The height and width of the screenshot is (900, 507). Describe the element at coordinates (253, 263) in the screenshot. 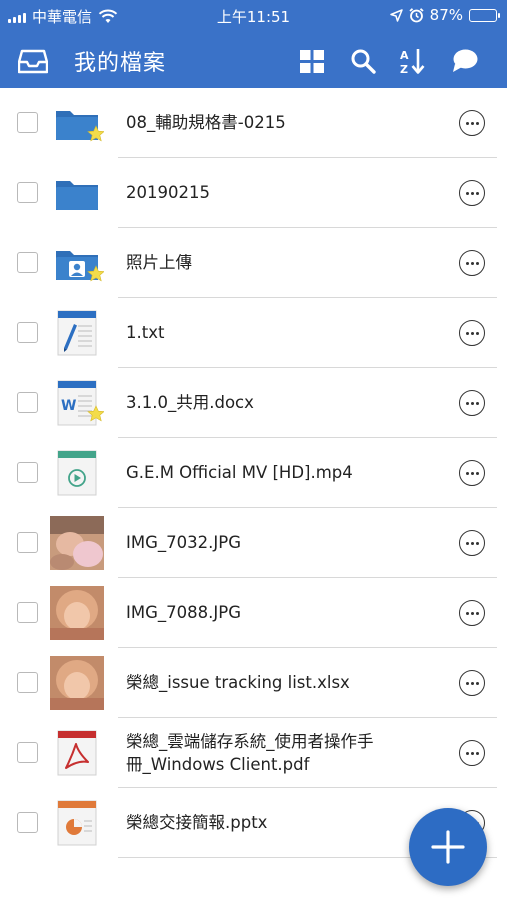

I see `file-row: 照片上傳` at that location.